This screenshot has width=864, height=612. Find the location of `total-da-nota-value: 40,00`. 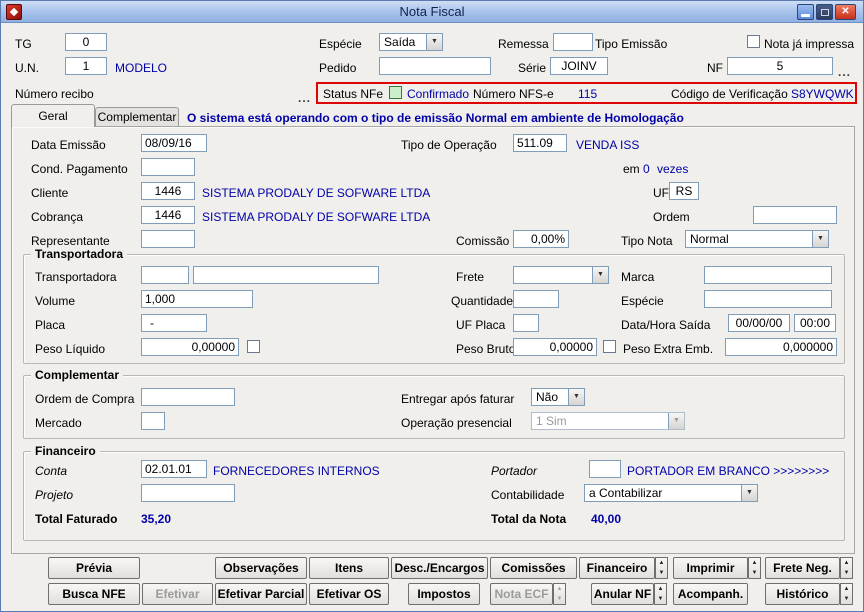

total-da-nota-value: 40,00 is located at coordinates (606, 519).